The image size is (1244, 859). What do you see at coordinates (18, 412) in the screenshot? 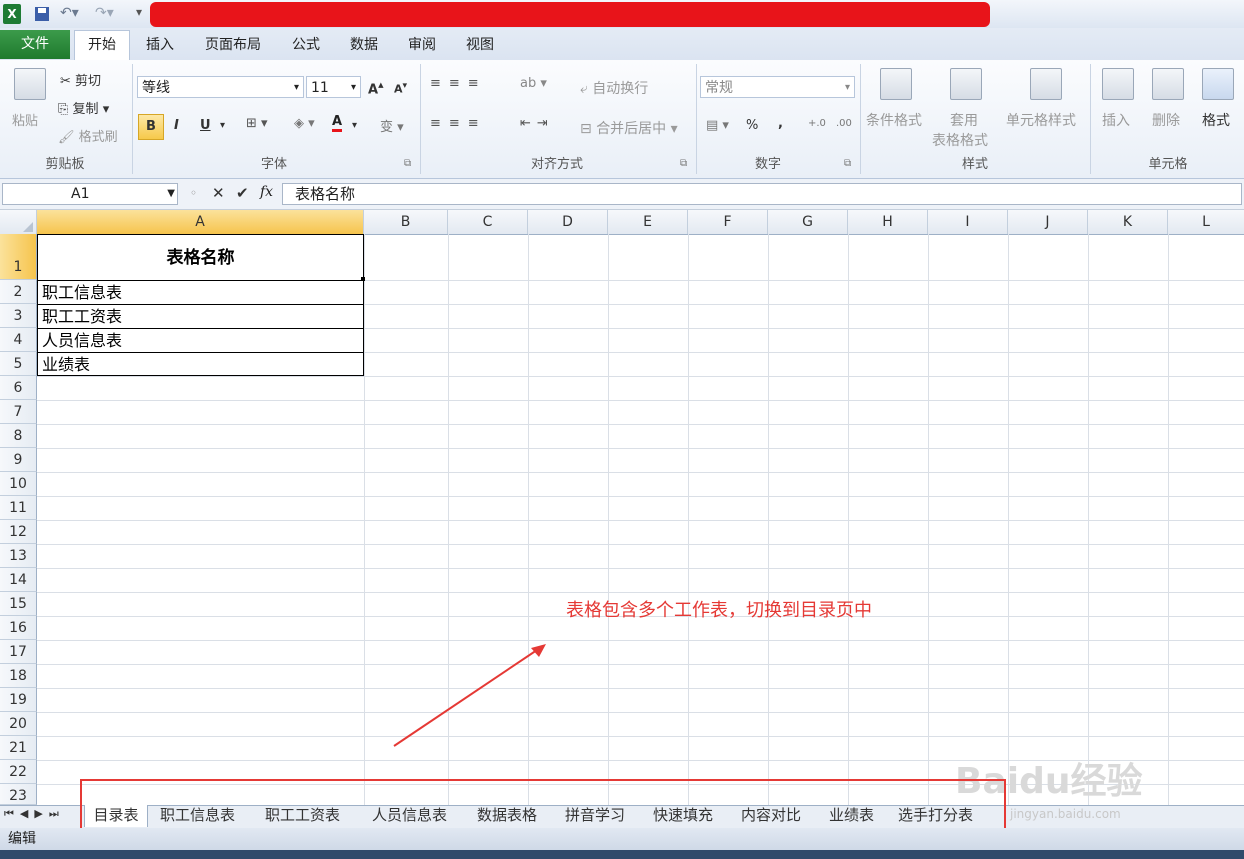
I see `row-header: 7` at bounding box center [18, 412].